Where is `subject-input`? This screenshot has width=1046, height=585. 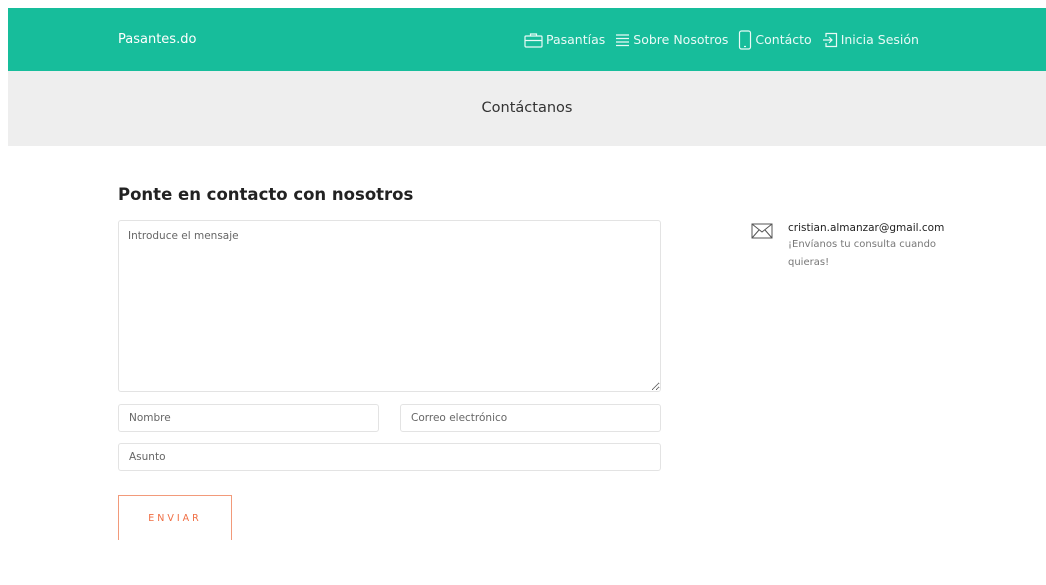 subject-input is located at coordinates (389, 457).